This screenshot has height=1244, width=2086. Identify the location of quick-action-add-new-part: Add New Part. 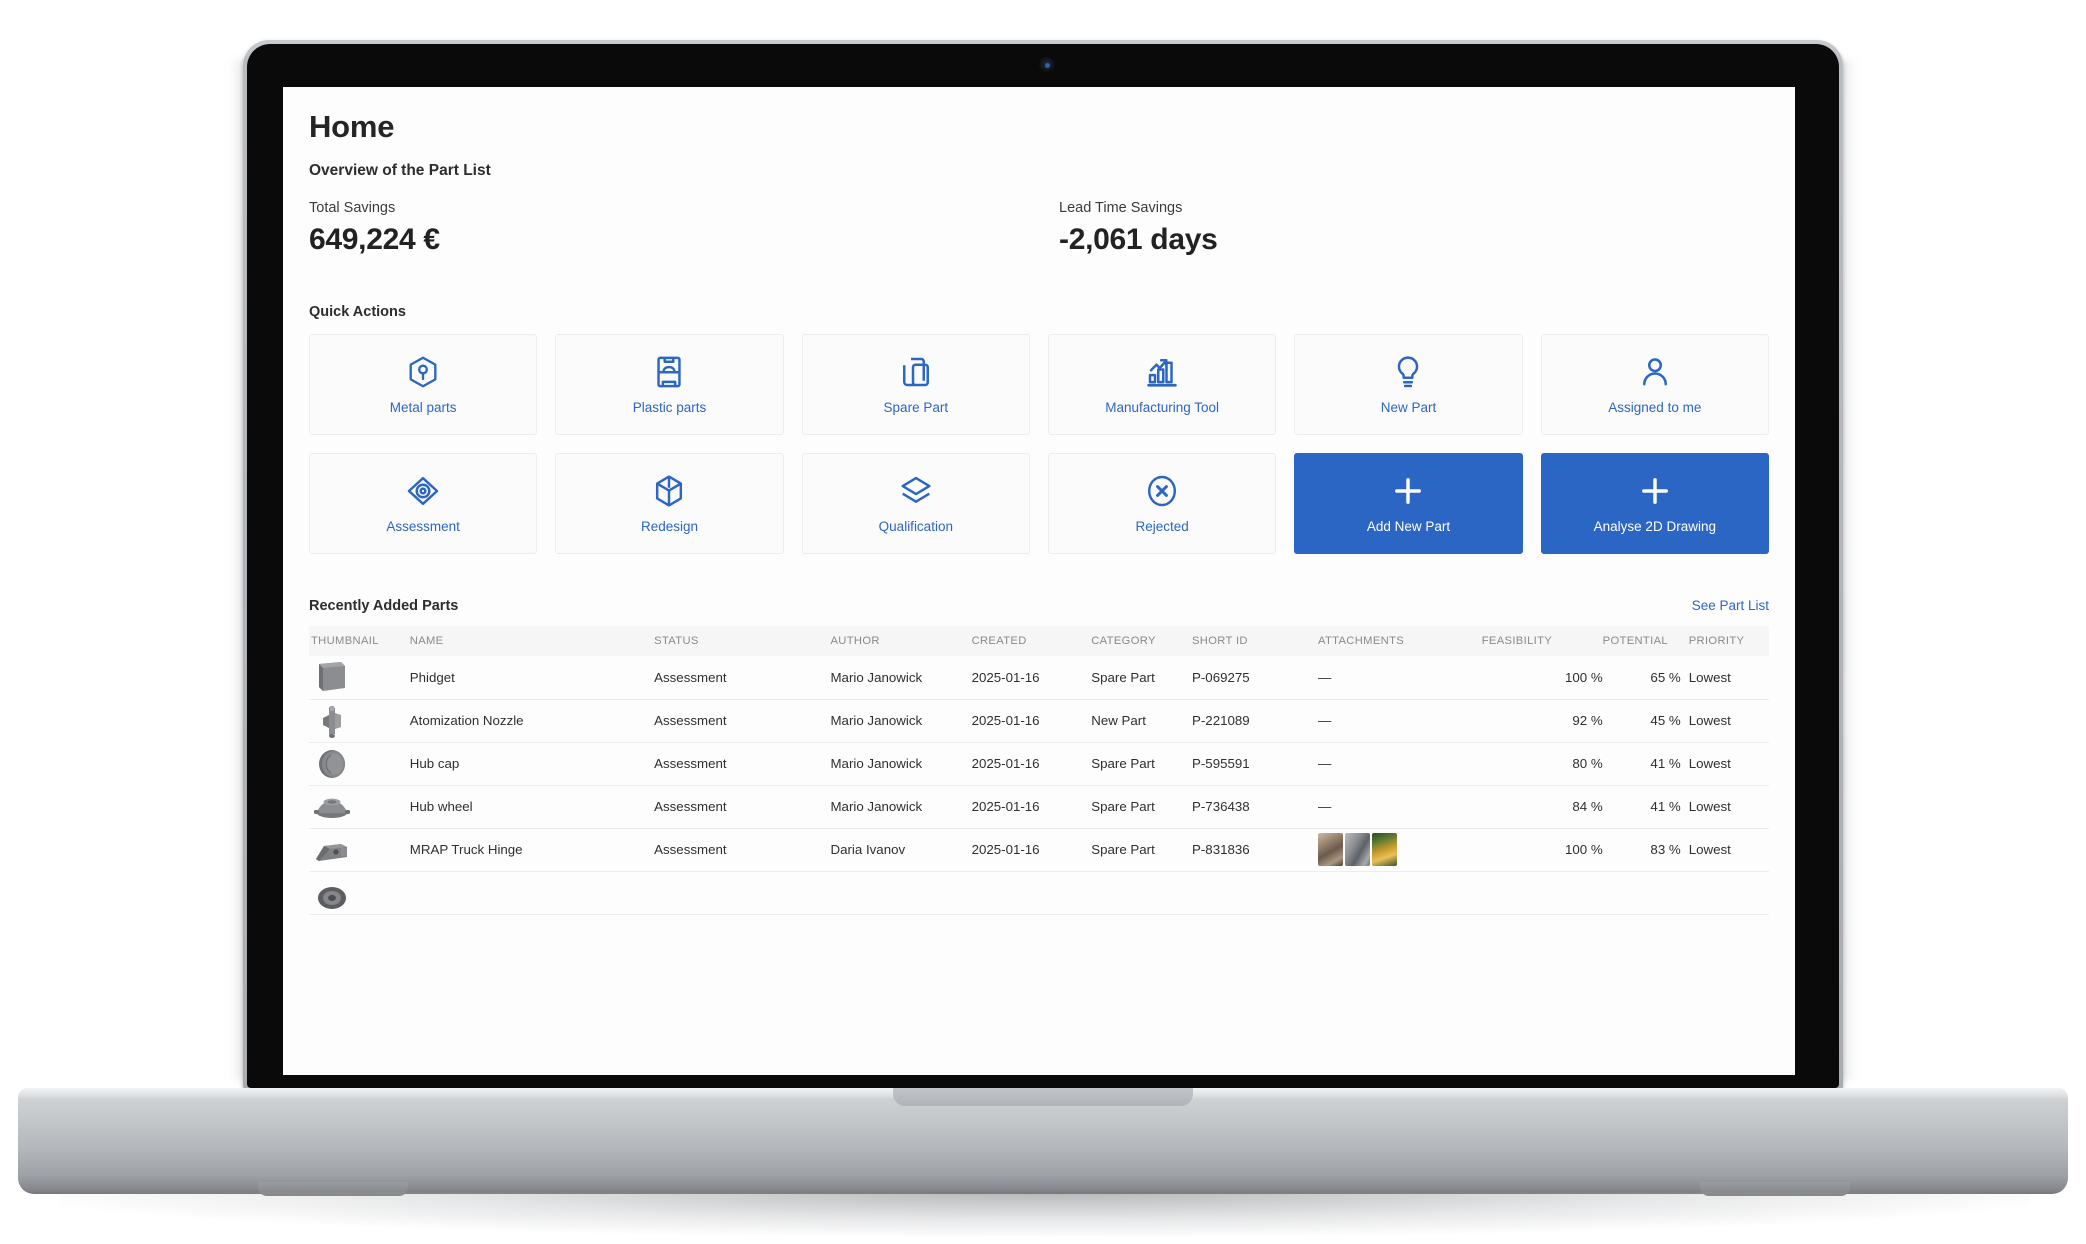
(1408, 503).